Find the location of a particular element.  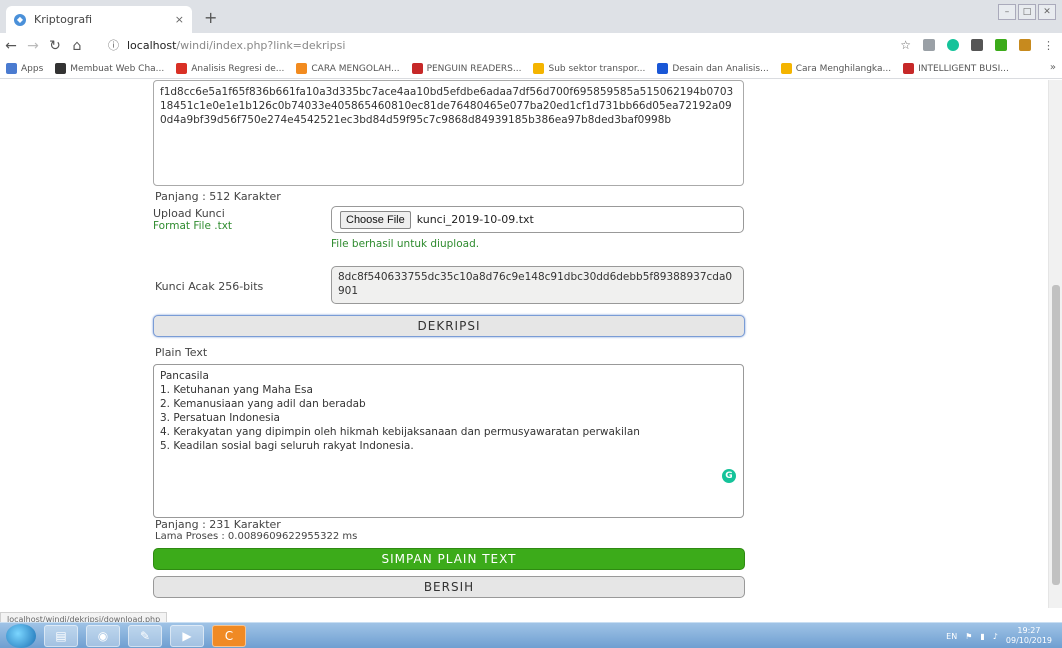

forward-icon: → is located at coordinates (33, 46).